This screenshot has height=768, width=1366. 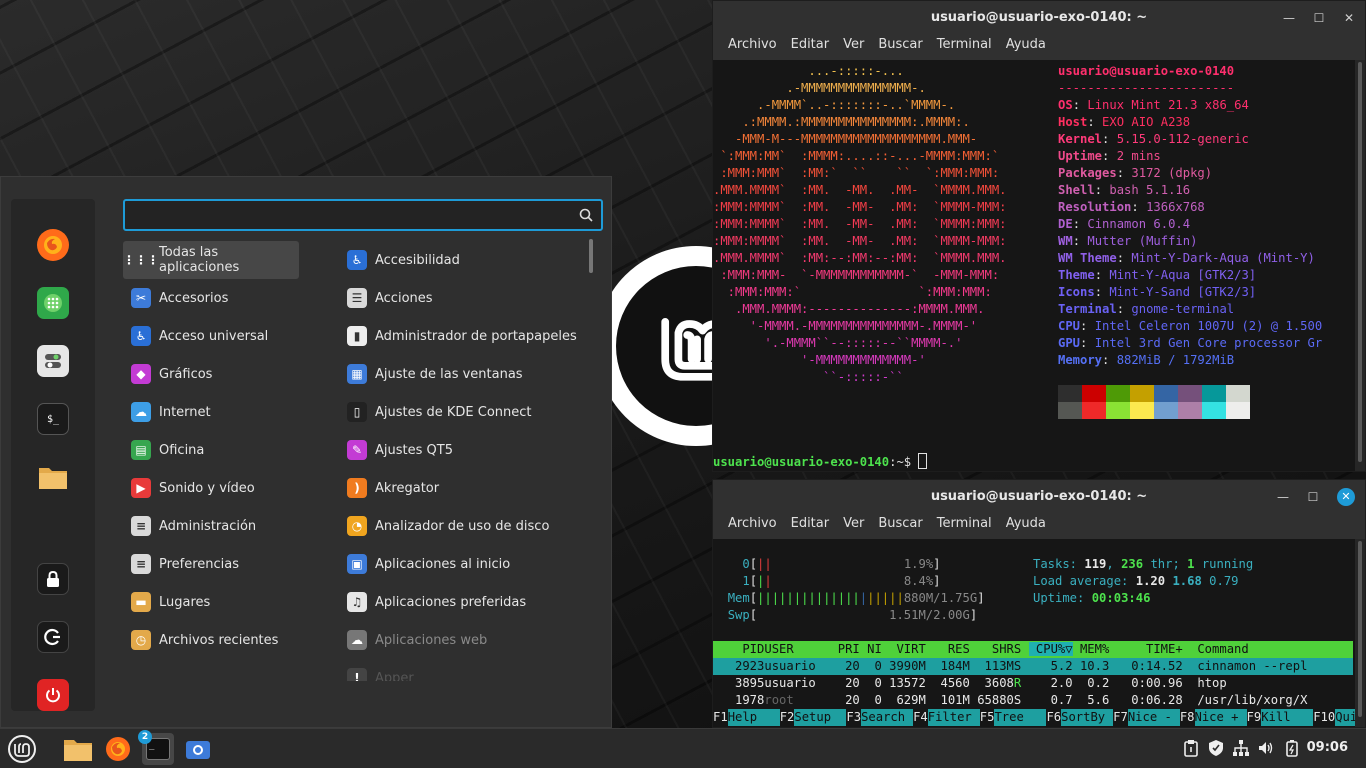 I want to click on fkey-label: Nice -, so click(x=1153, y=717).